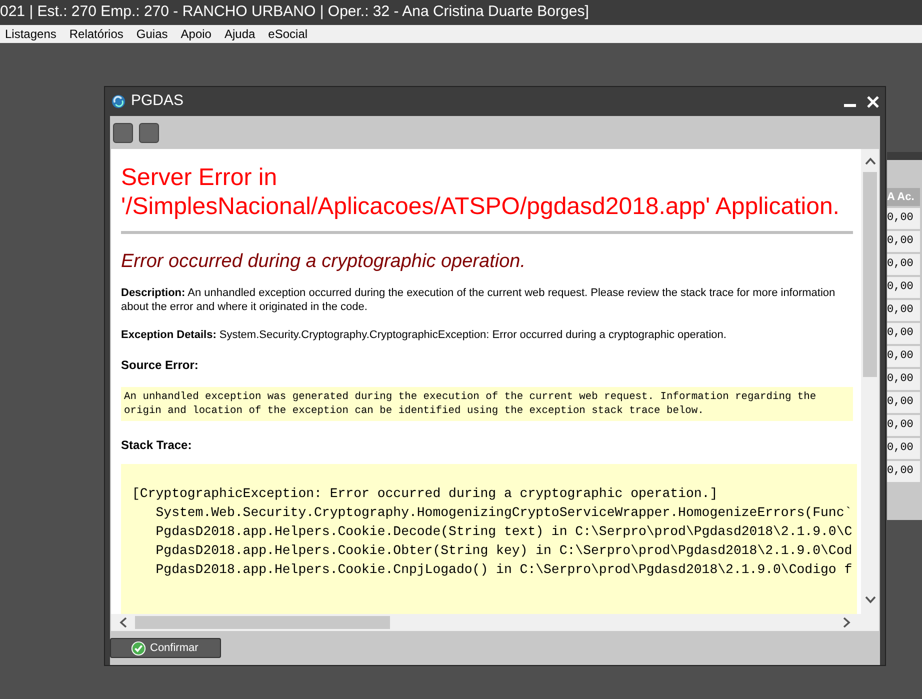 The width and height of the screenshot is (922, 699). What do you see at coordinates (503, 513) in the screenshot?
I see `stack-trace-line: System.Web.Security.Cryptography.HomogenizingCryptoServiceWrapper.HomogenizeErrors(Func`` at bounding box center [503, 513].